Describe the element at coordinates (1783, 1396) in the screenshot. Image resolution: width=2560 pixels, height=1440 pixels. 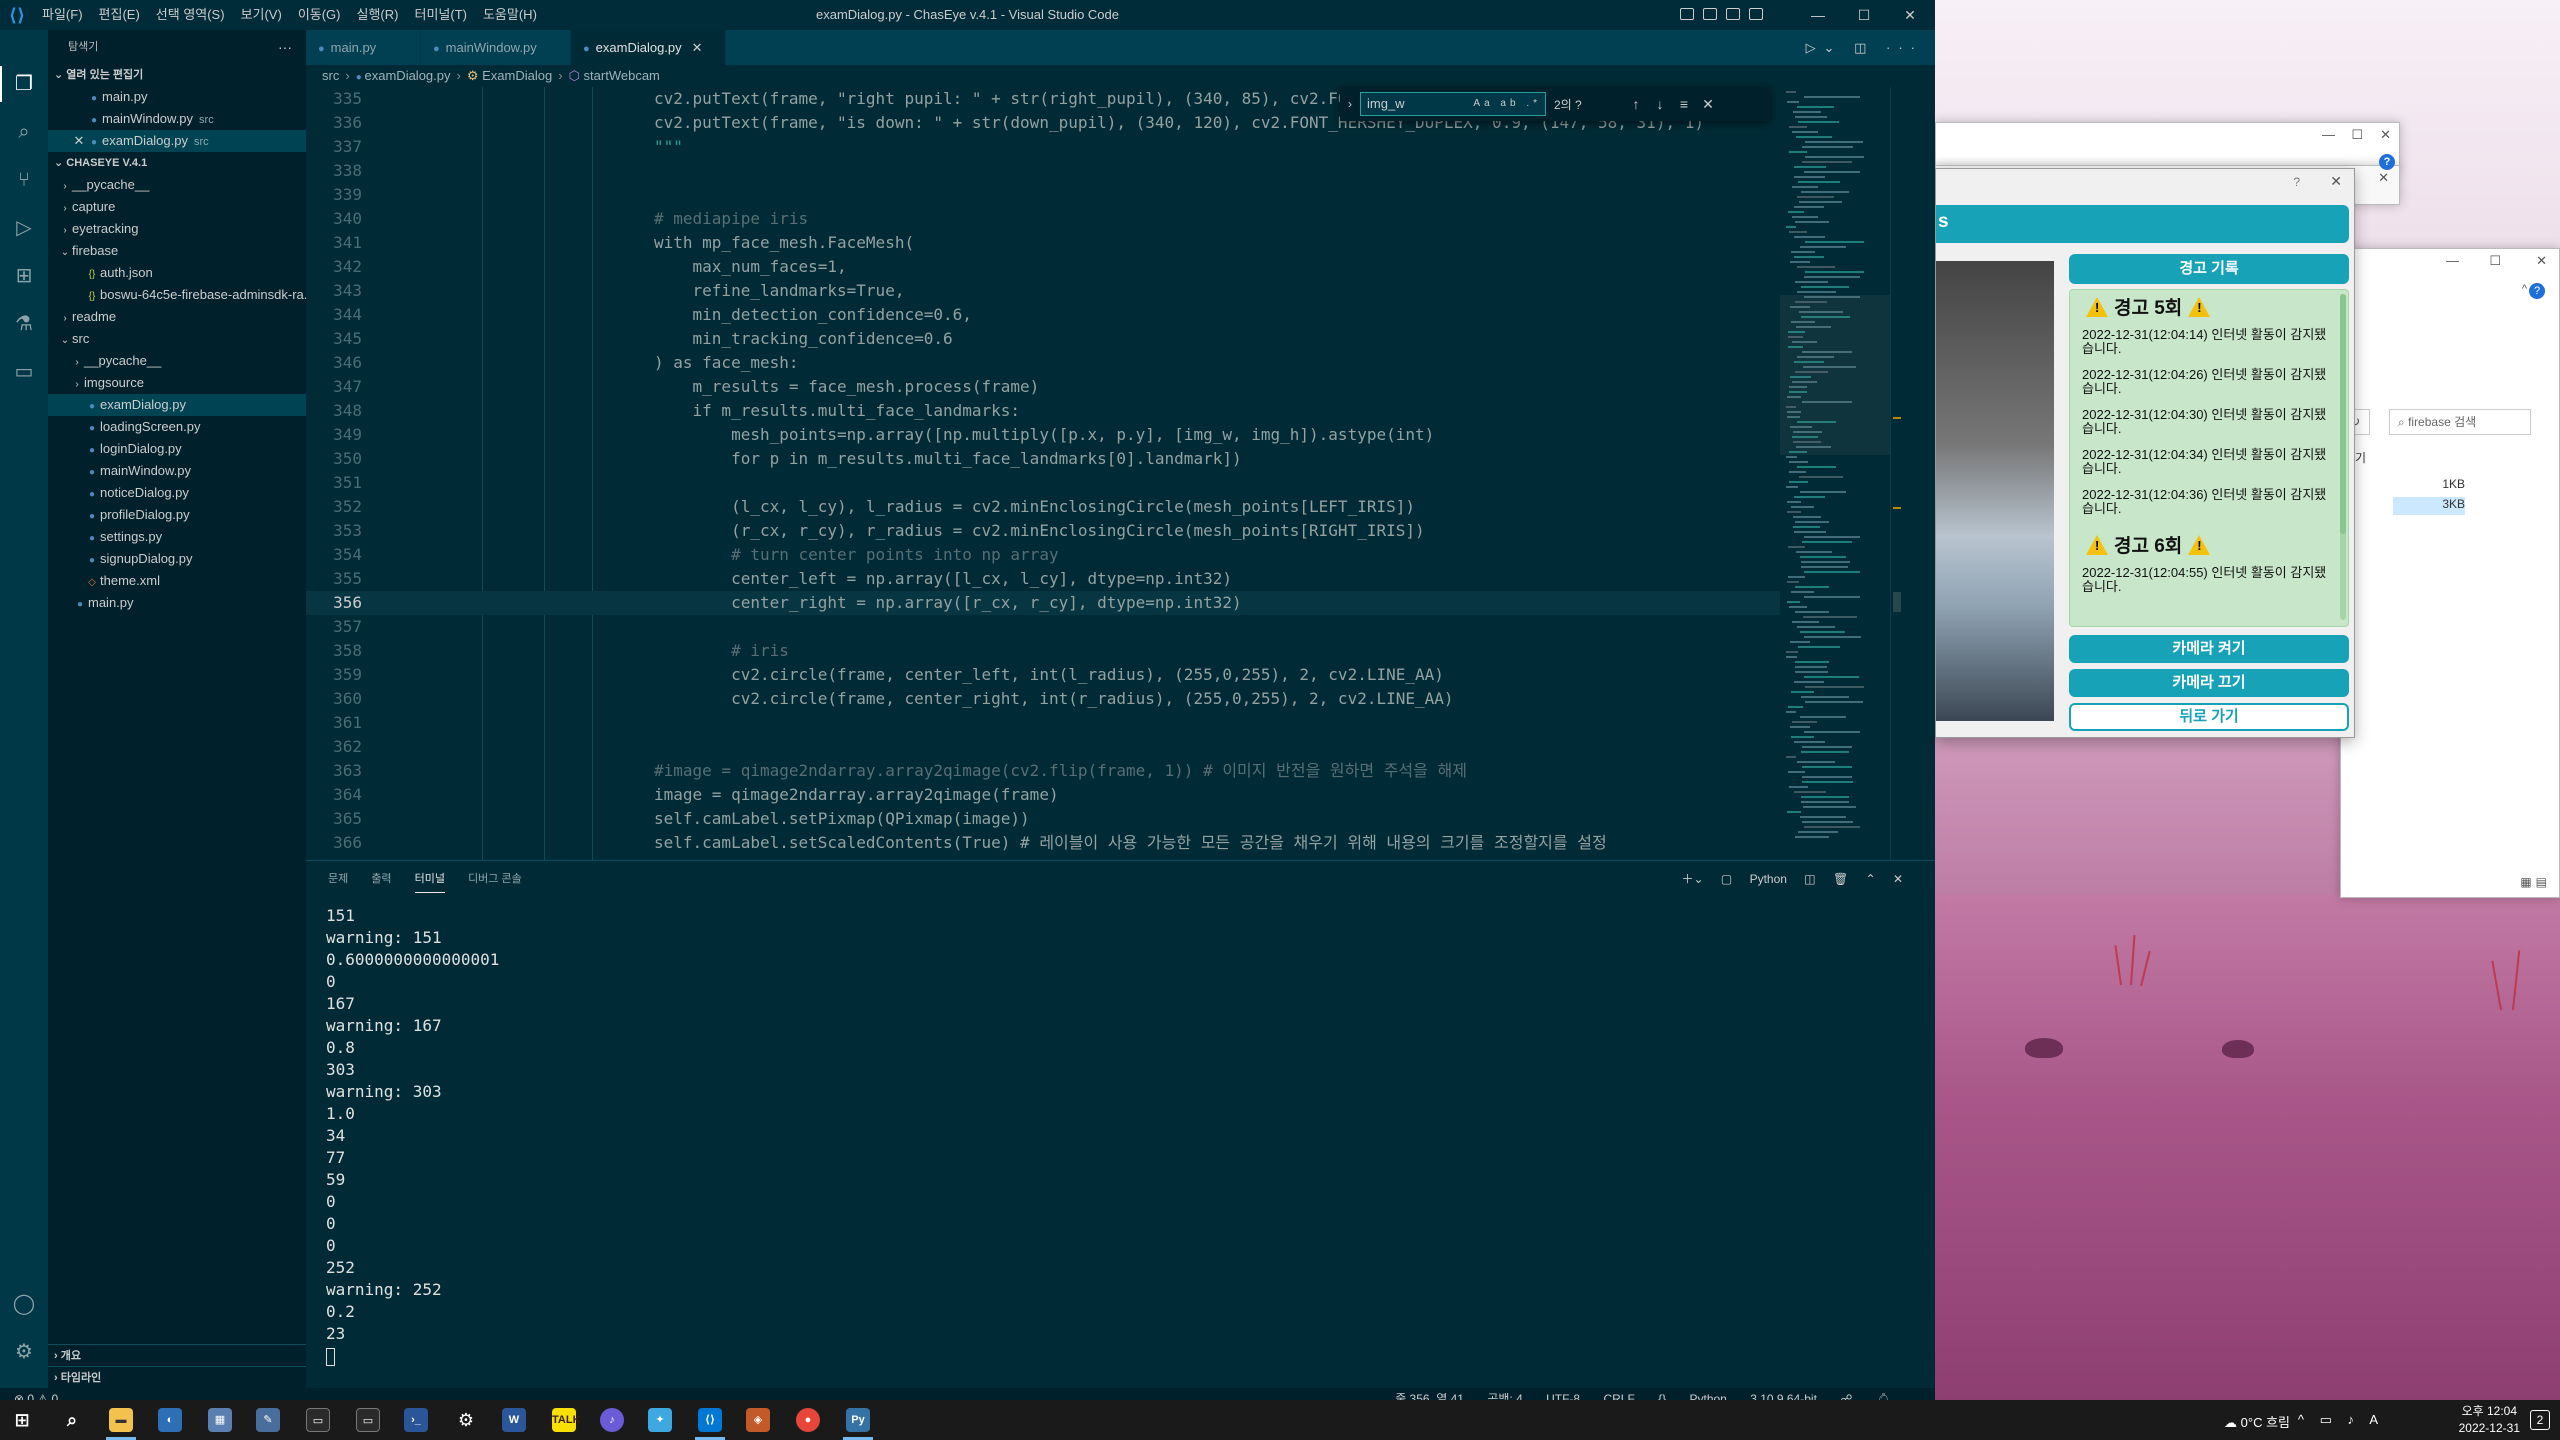
I see `python-interpreter: 3.10.9 64-bit` at that location.